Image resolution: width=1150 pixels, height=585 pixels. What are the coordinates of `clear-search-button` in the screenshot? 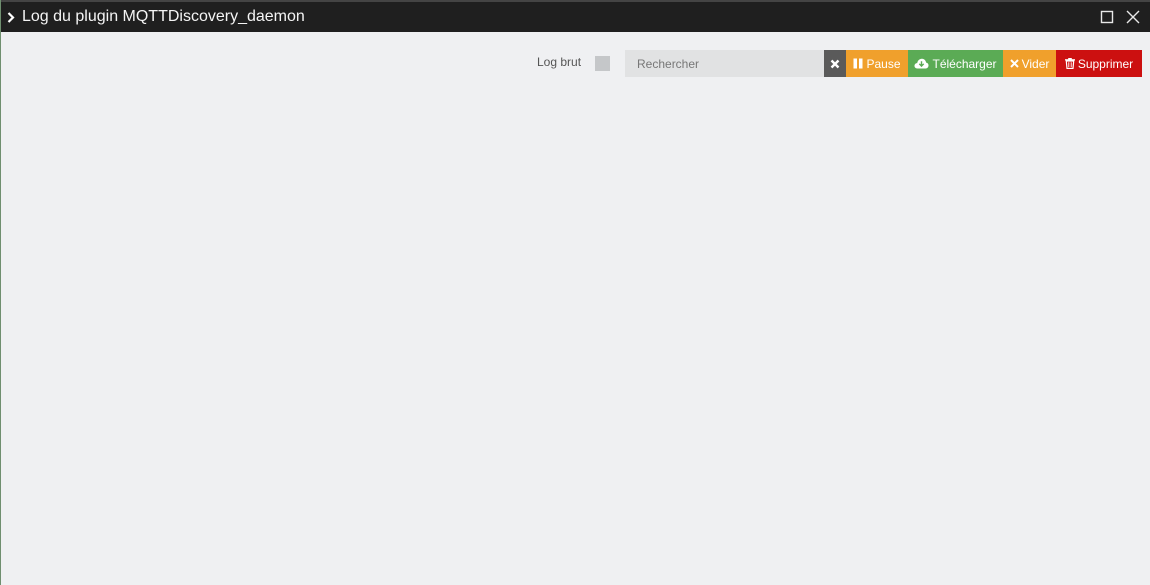 It's located at (835, 63).